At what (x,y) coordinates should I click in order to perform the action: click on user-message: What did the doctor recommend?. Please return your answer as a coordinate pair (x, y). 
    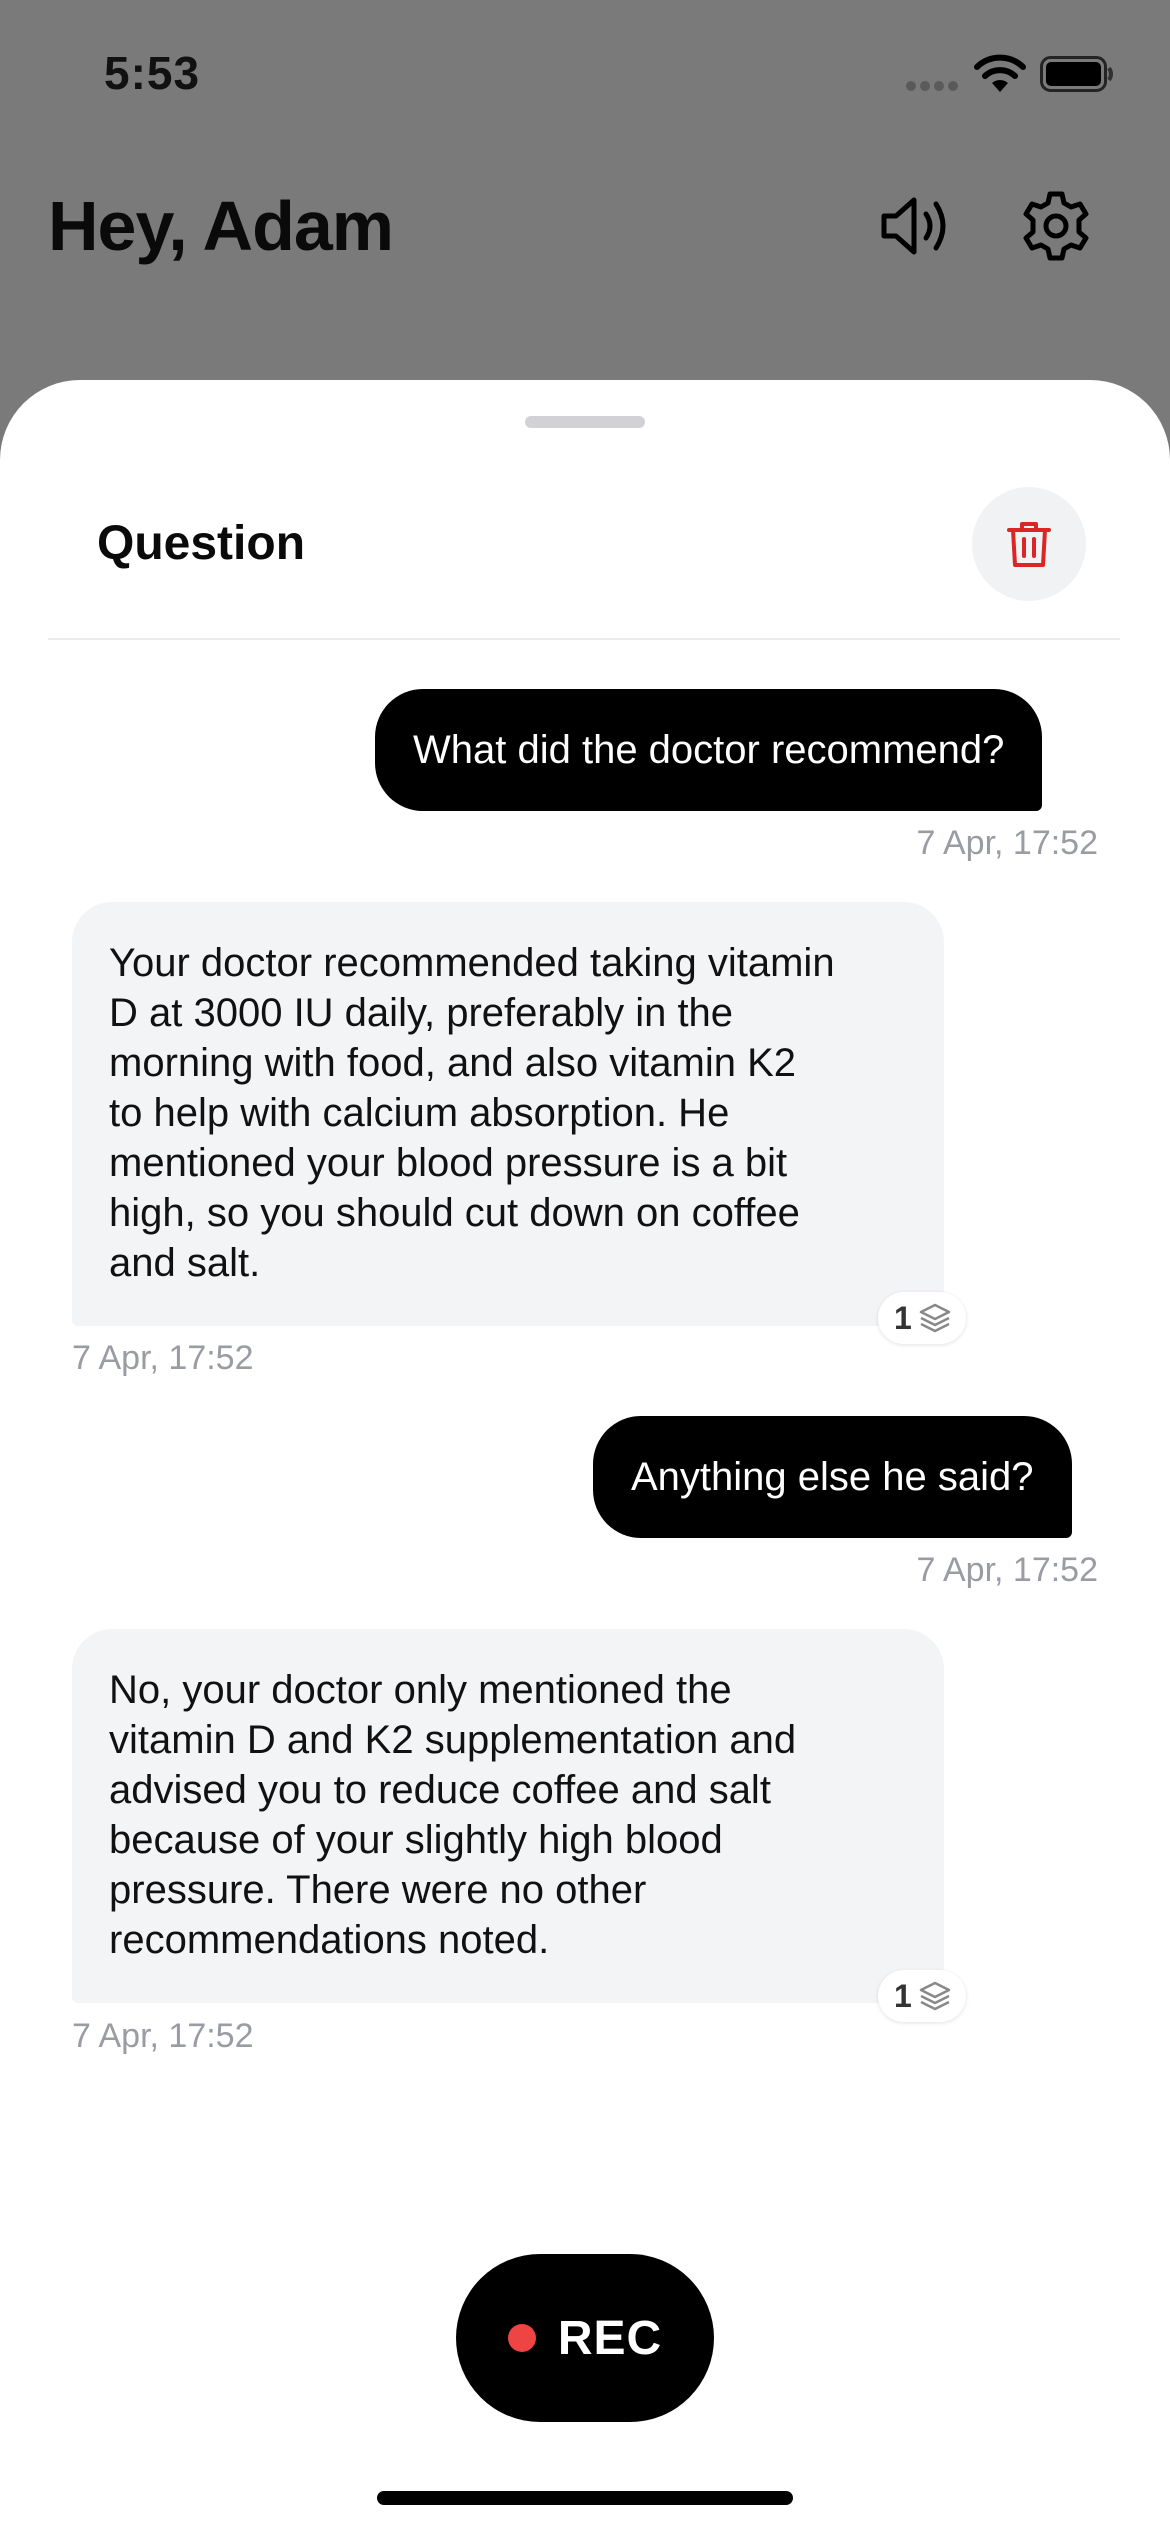
    Looking at the image, I should click on (709, 750).